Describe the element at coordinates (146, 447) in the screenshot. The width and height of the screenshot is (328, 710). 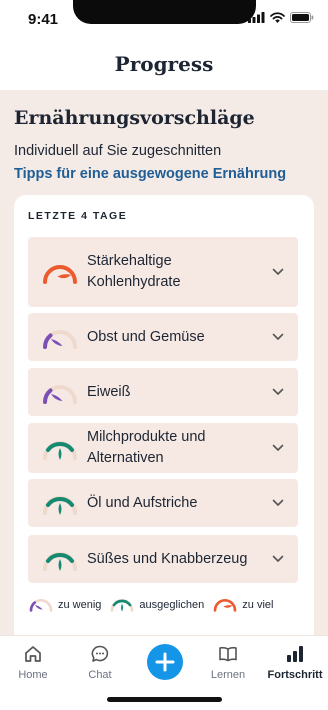
I see `accordion-item-label: Milchprodukte und Alternativen` at that location.